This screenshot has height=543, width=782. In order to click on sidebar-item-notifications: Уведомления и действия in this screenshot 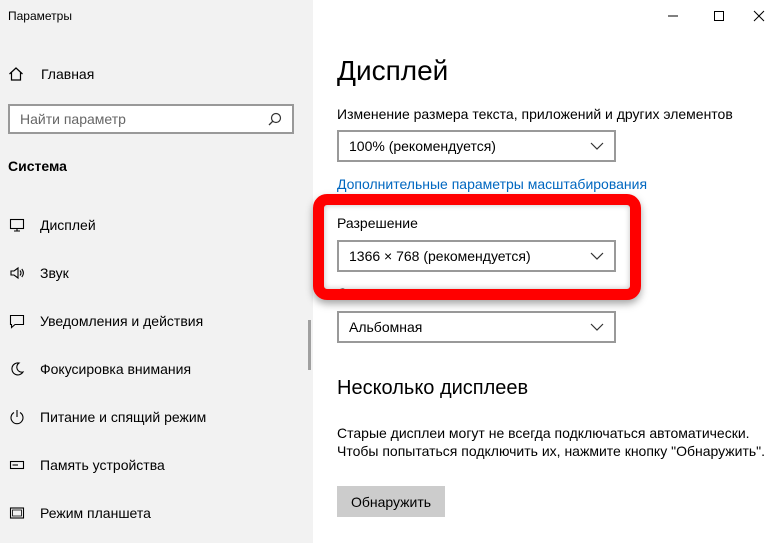, I will do `click(153, 321)`.